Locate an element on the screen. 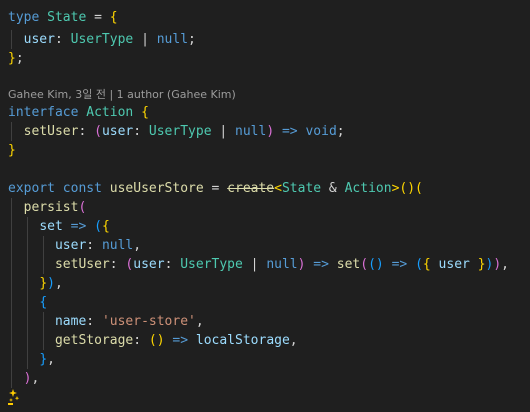  code-line: ), is located at coordinates (24, 378).